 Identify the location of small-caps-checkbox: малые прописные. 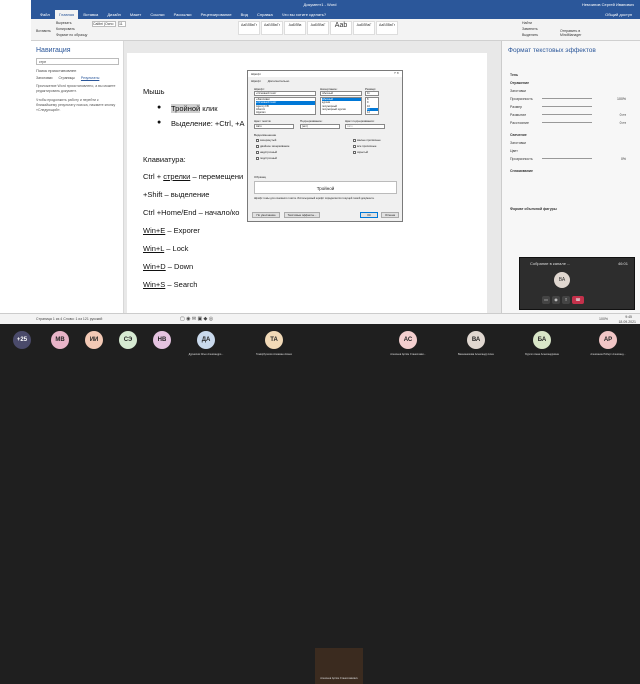
(367, 140).